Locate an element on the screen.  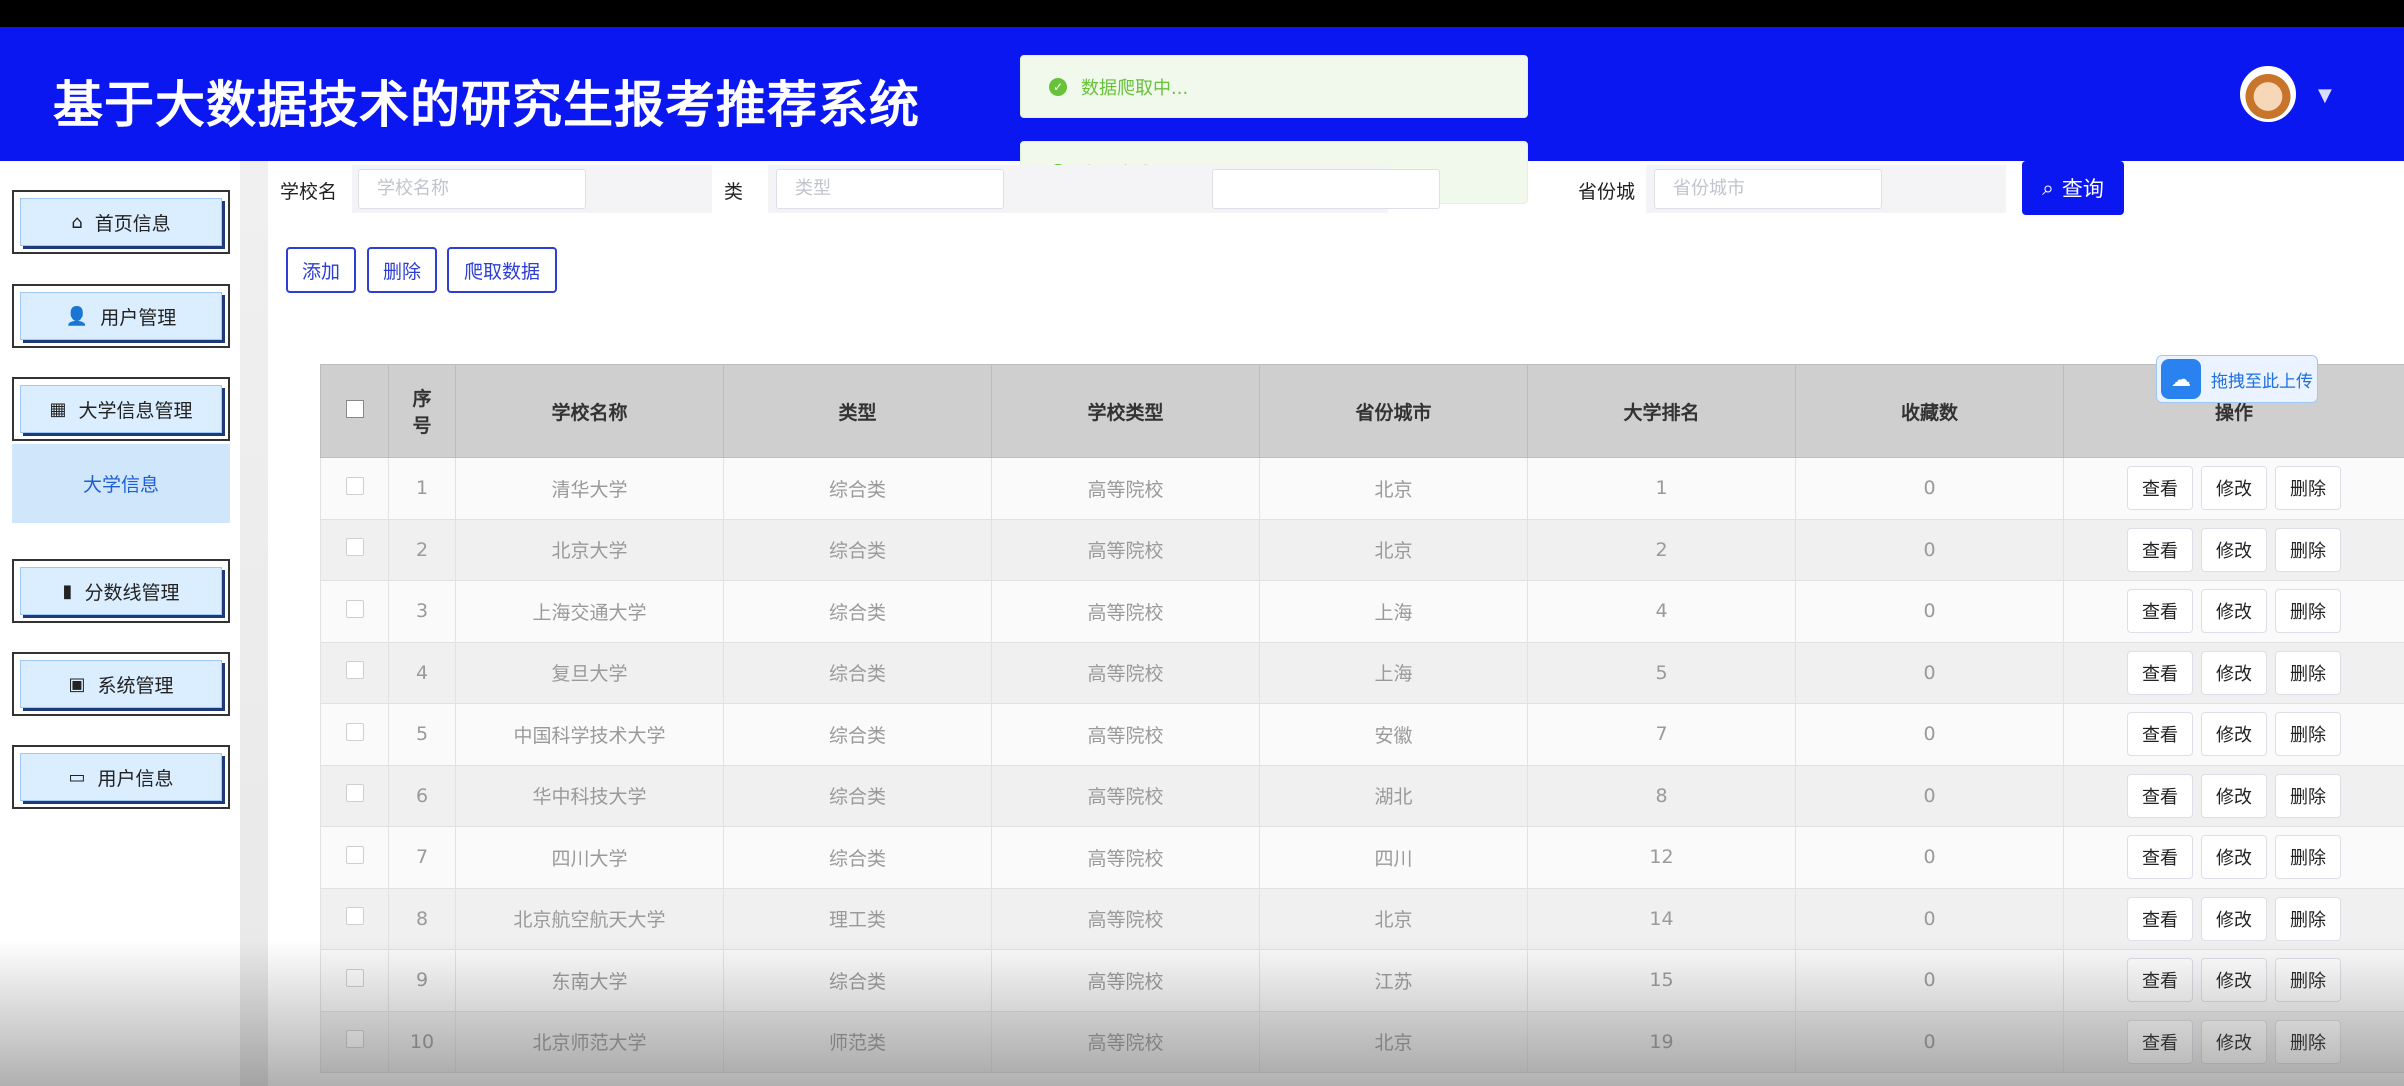
crawl-data-button: 爬取数据 is located at coordinates (502, 270).